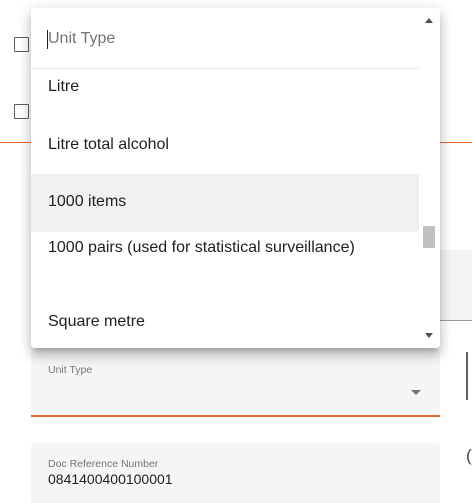 This screenshot has height=503, width=472. I want to click on scroll-up-arrow-icon, so click(429, 20).